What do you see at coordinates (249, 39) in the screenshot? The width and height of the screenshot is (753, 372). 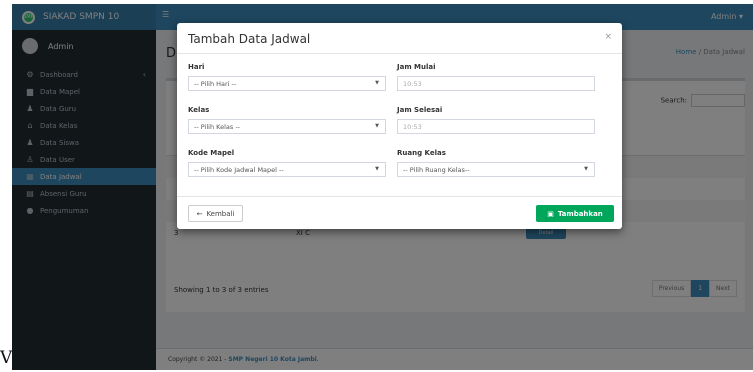 I see `modal-title: Tambah Data Jadwal` at bounding box center [249, 39].